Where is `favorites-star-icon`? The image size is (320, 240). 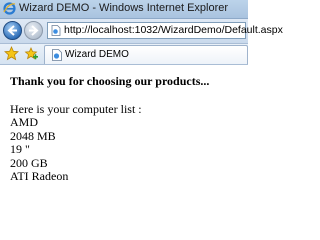 favorites-star-icon is located at coordinates (11, 53).